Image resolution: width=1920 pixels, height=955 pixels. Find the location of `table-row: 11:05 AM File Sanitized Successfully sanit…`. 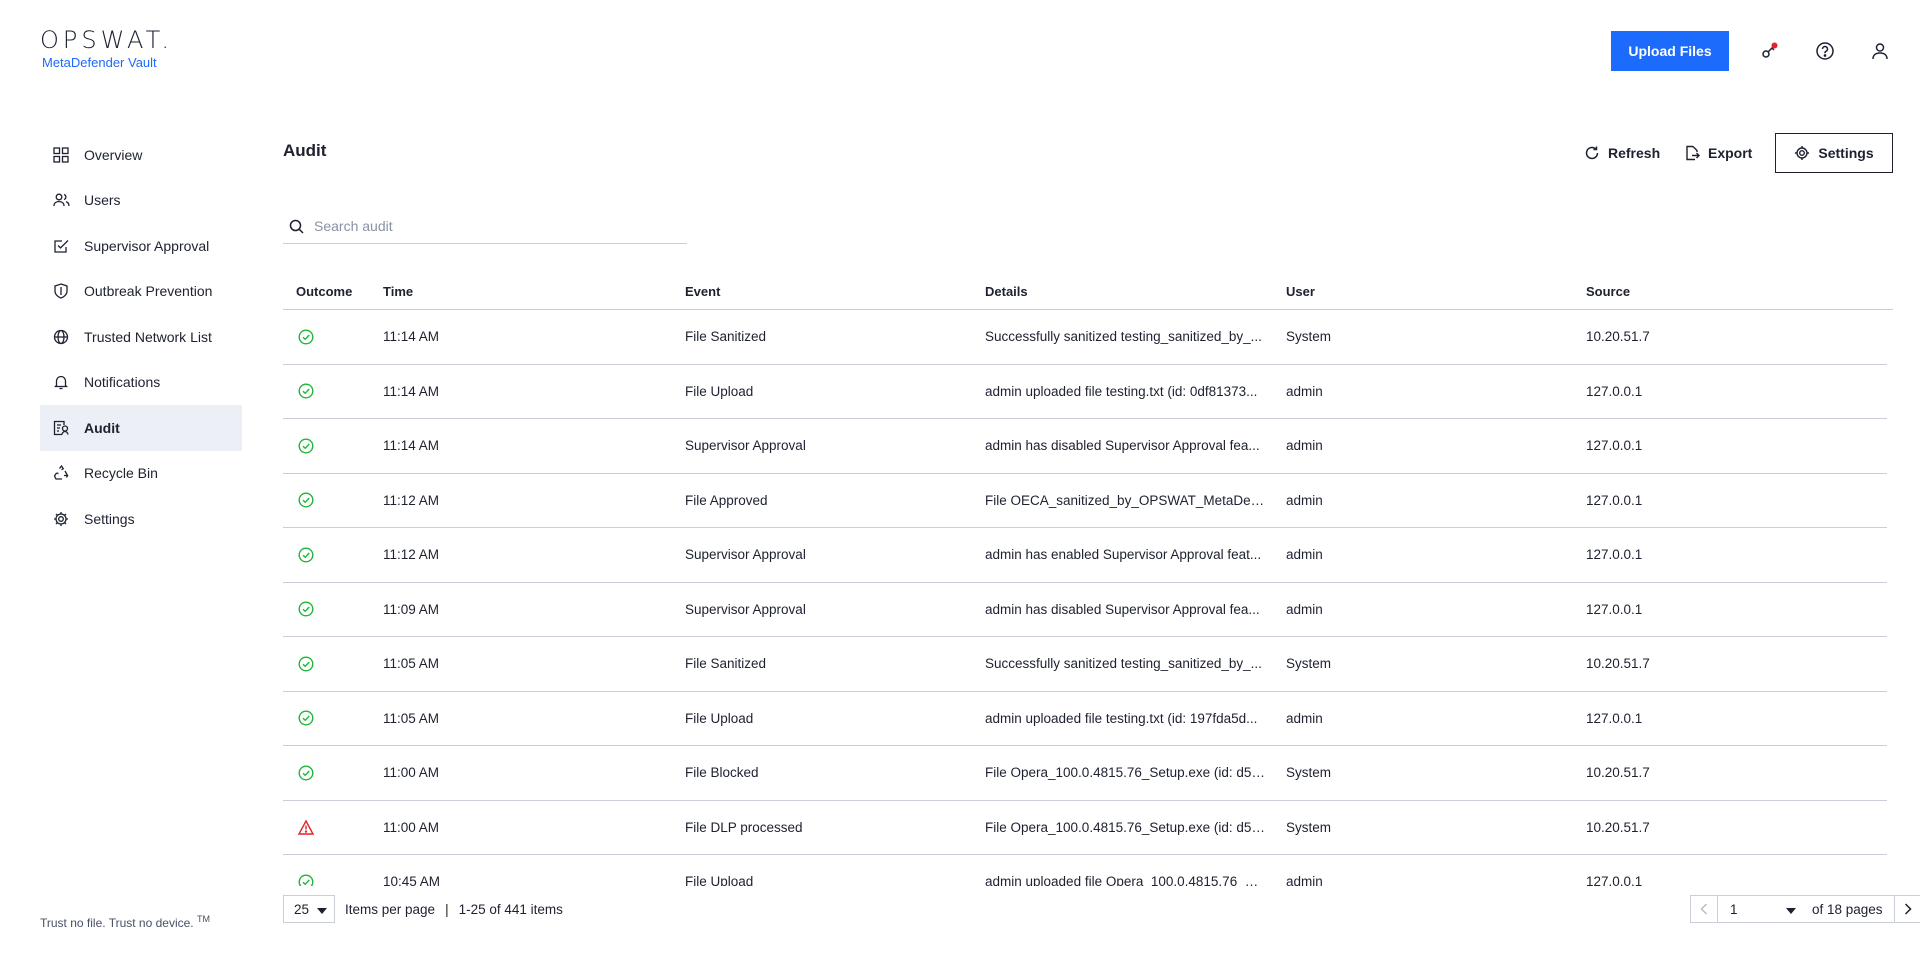

table-row: 11:05 AM File Sanitized Successfully sanit… is located at coordinates (1085, 664).